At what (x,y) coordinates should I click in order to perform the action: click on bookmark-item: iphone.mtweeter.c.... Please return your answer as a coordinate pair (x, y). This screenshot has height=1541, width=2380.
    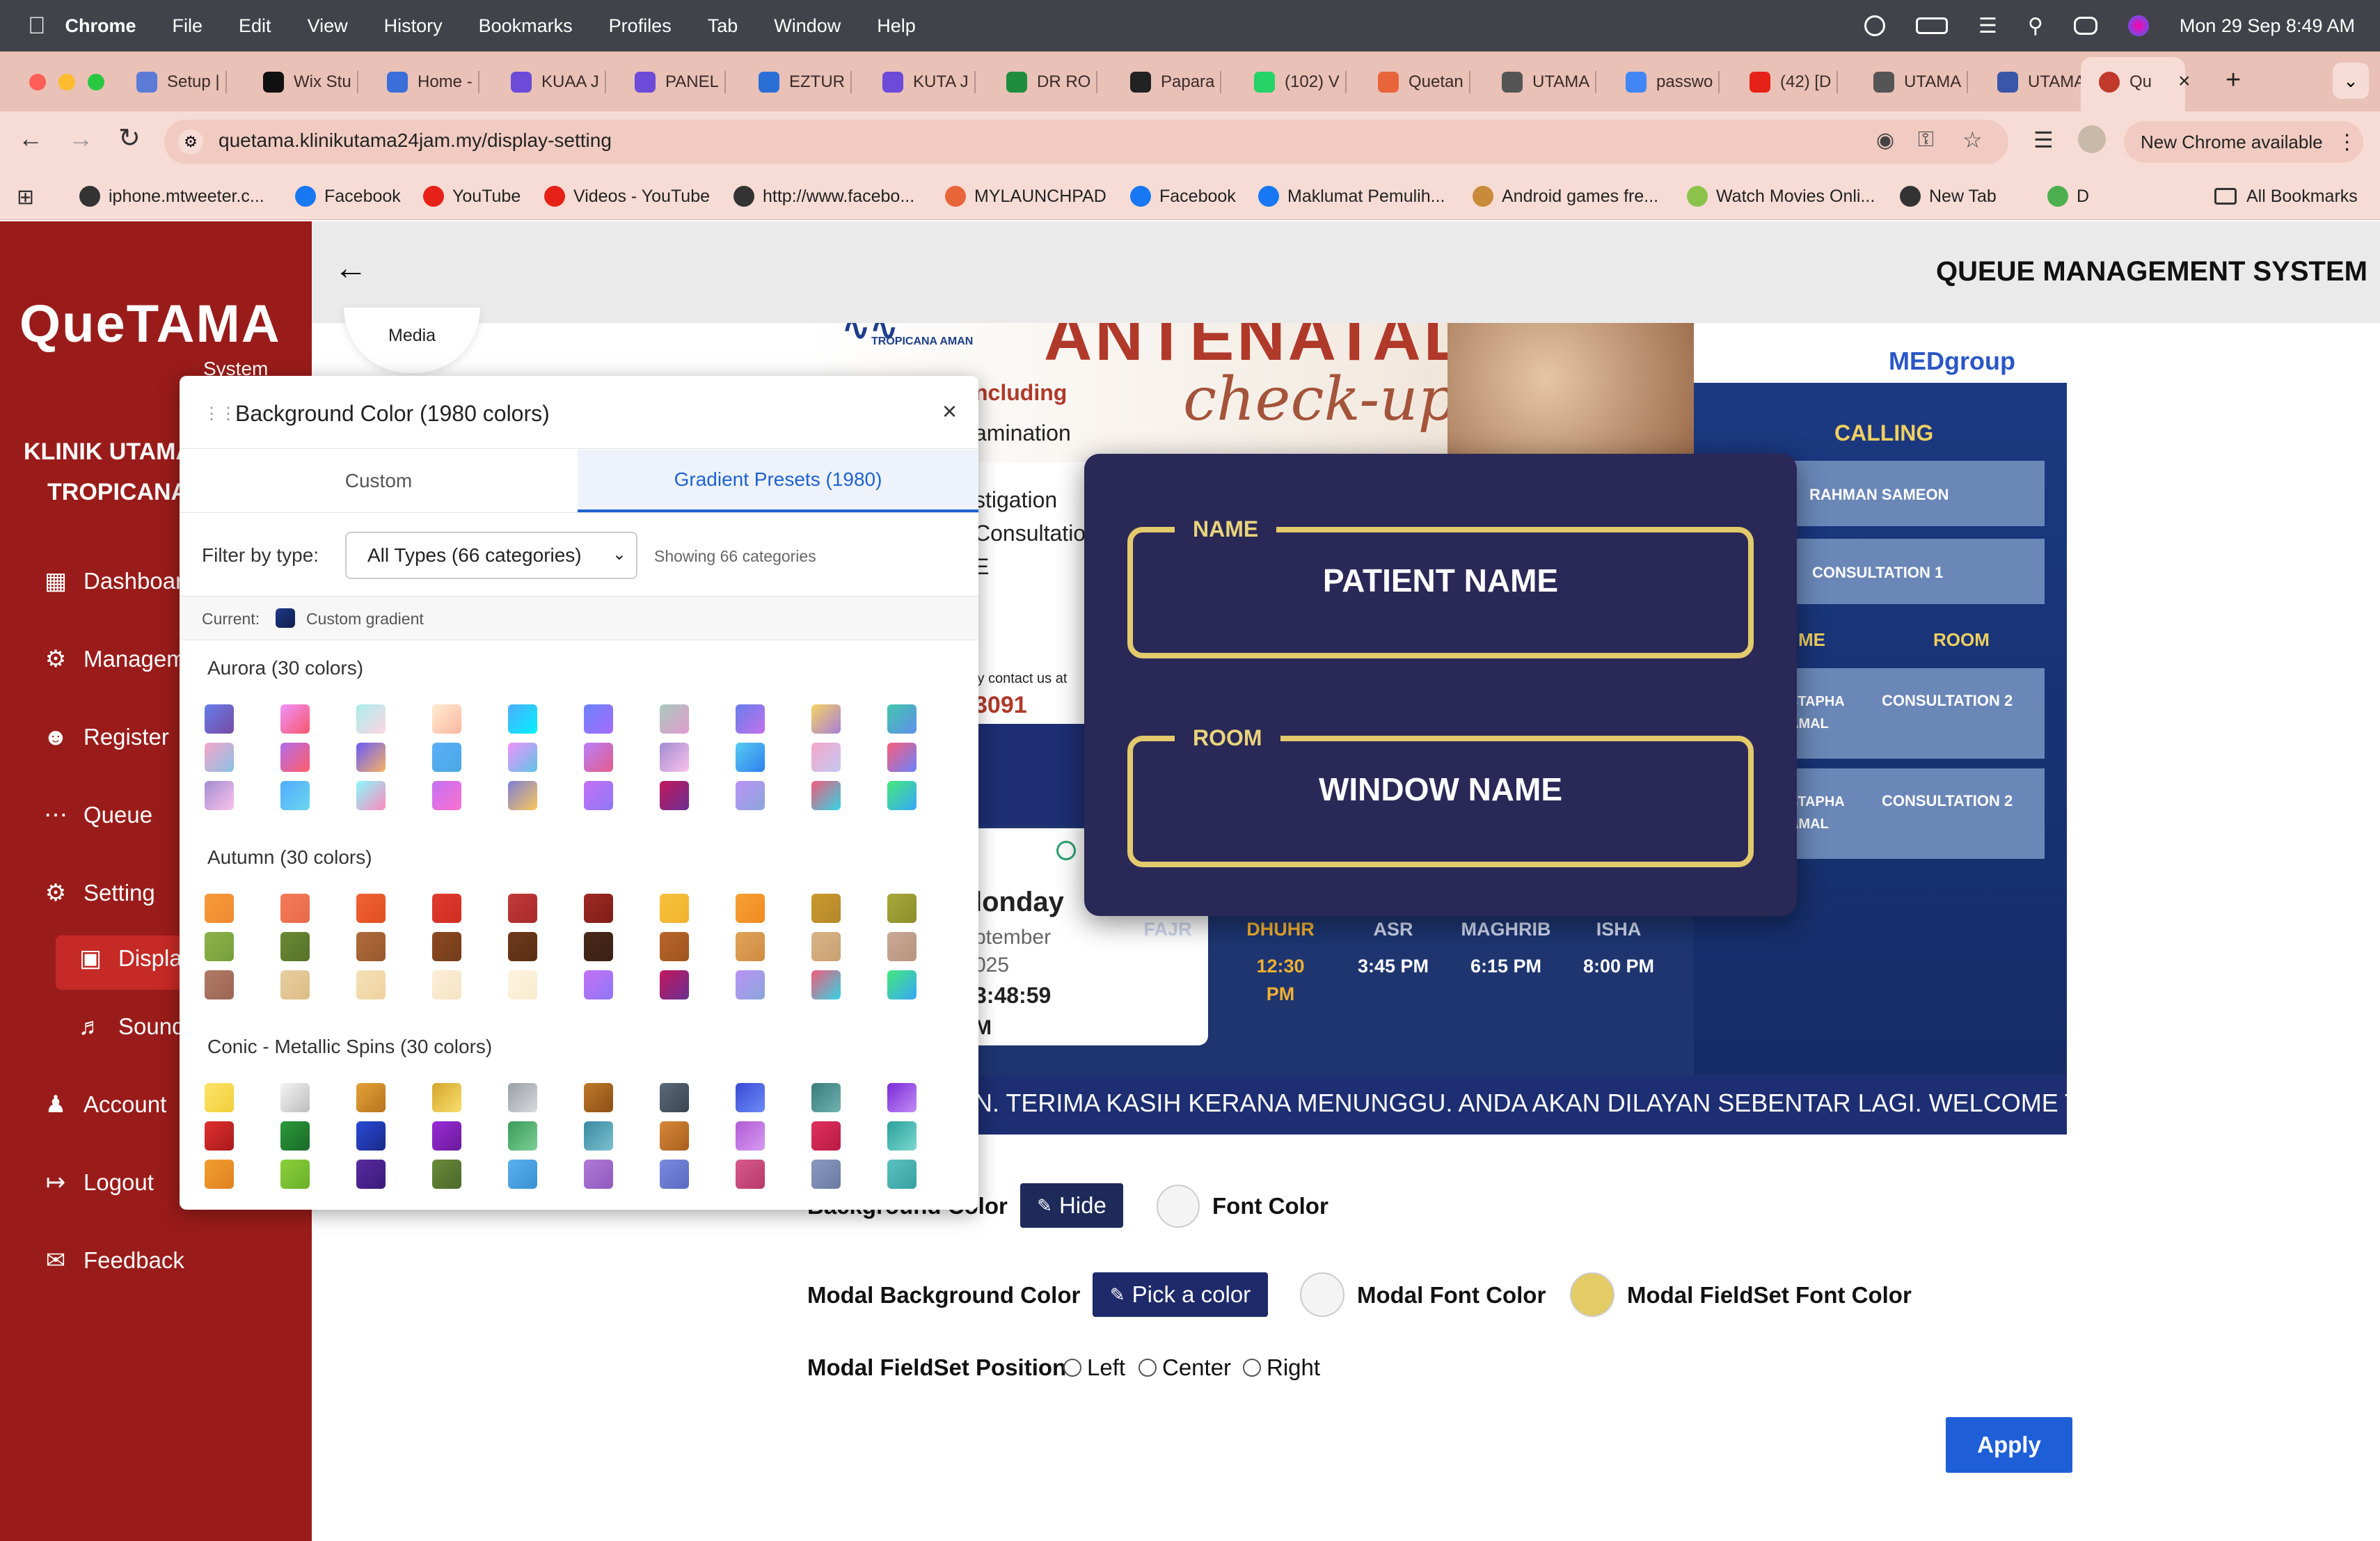
    Looking at the image, I should click on (171, 196).